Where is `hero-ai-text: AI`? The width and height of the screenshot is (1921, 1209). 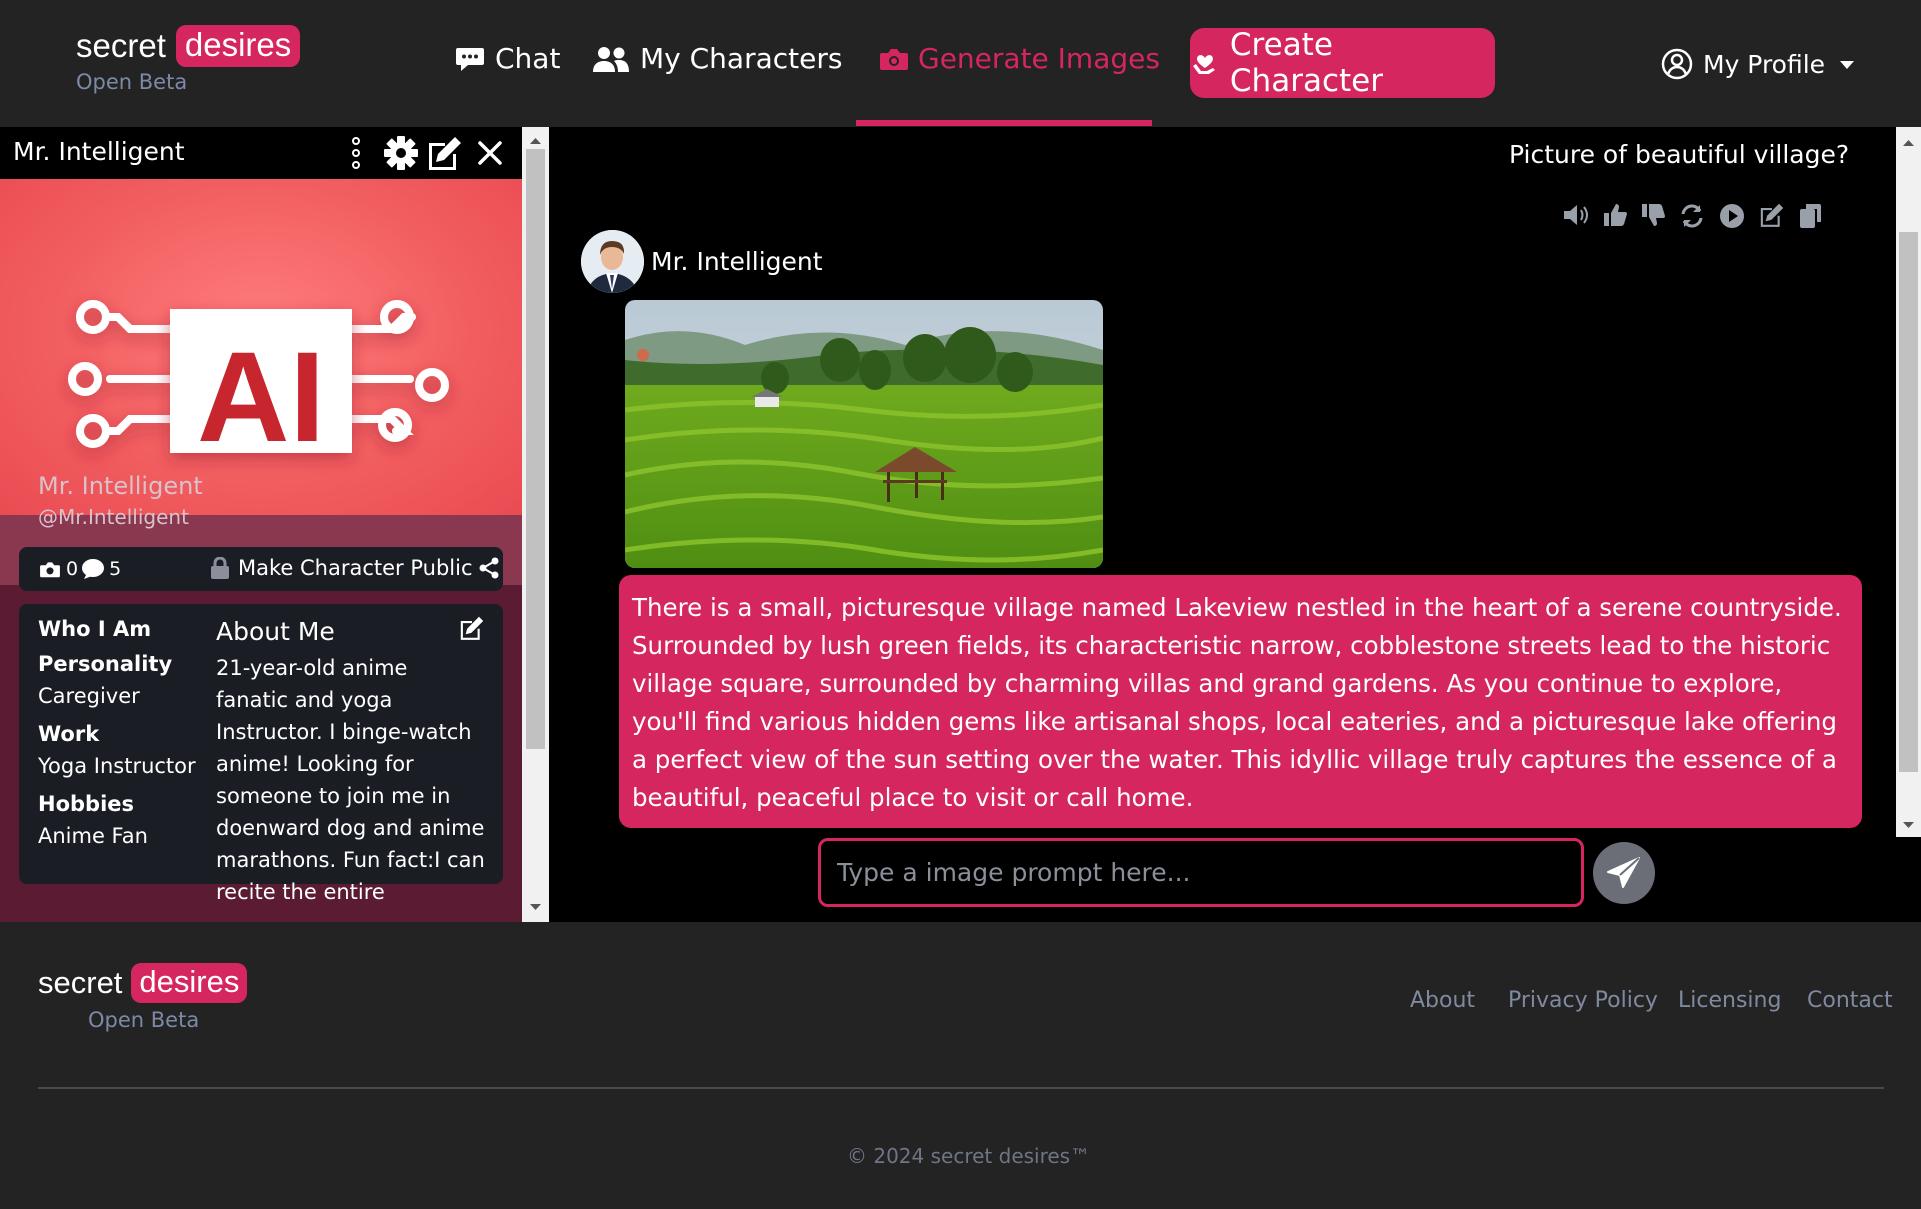 hero-ai-text: AI is located at coordinates (261, 397).